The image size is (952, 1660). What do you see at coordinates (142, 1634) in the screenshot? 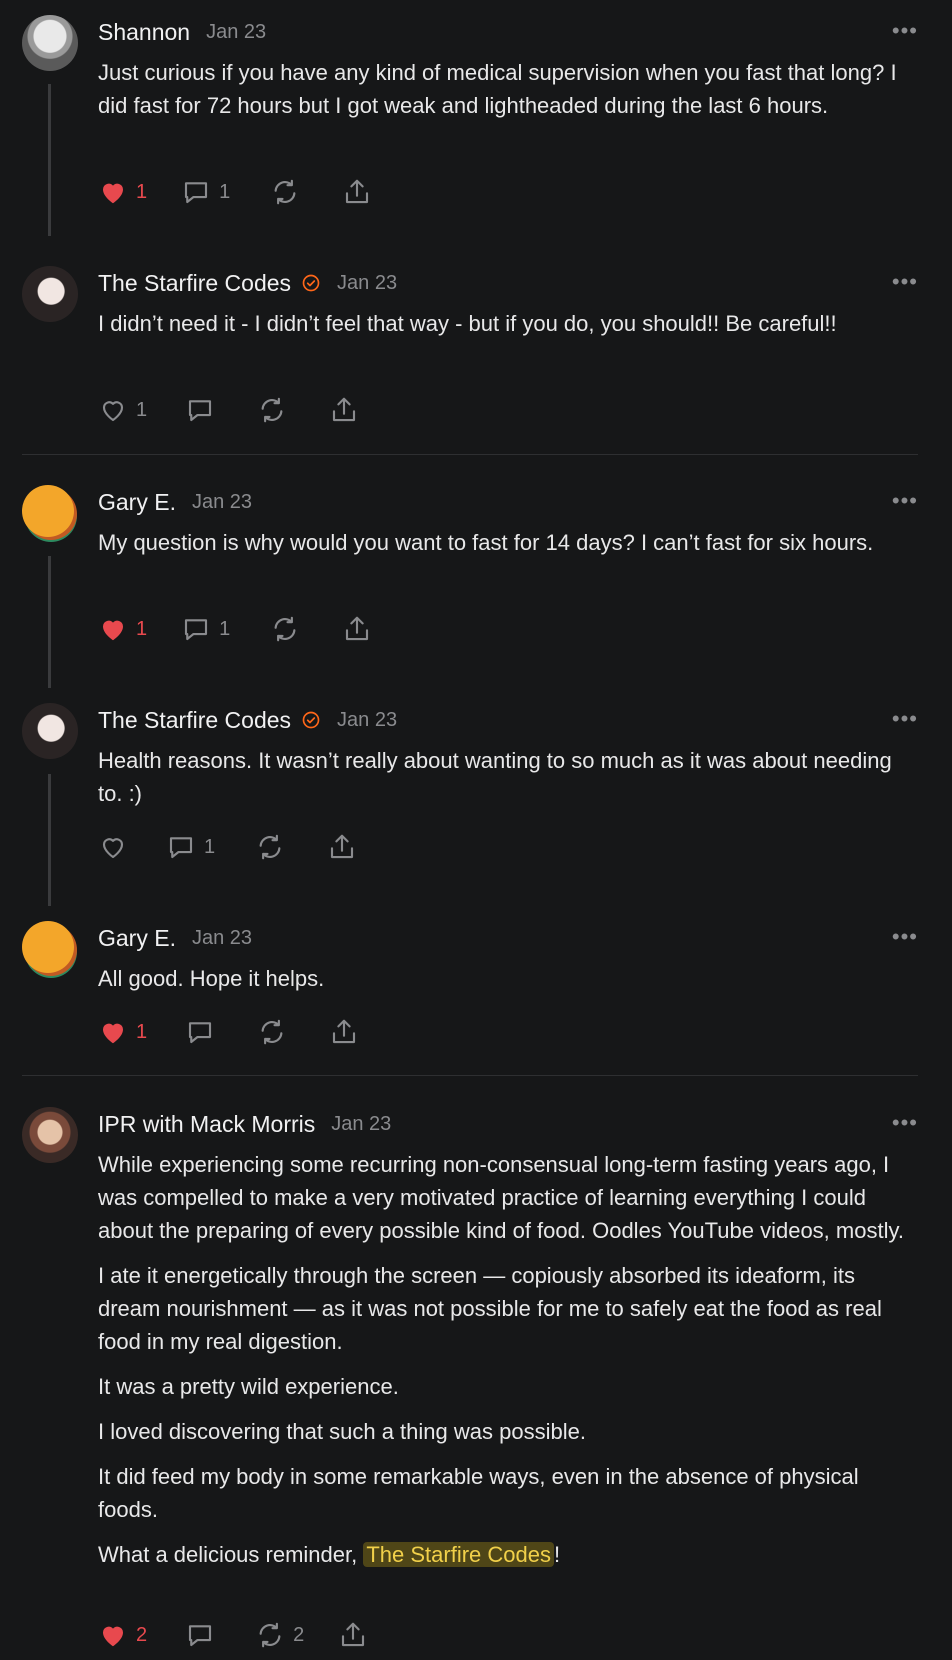
I see `like-count: 2` at bounding box center [142, 1634].